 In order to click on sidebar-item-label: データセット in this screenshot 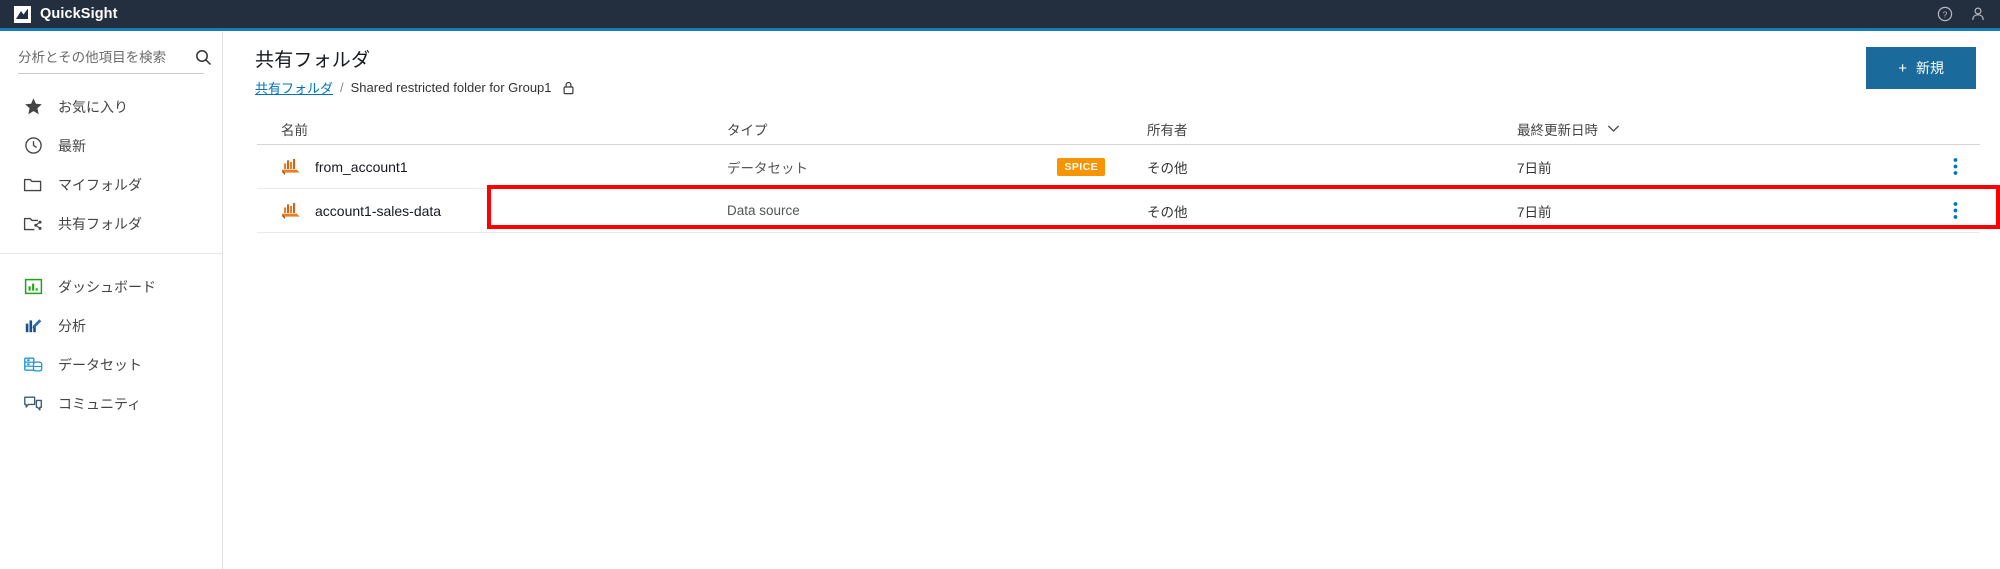, I will do `click(100, 364)`.